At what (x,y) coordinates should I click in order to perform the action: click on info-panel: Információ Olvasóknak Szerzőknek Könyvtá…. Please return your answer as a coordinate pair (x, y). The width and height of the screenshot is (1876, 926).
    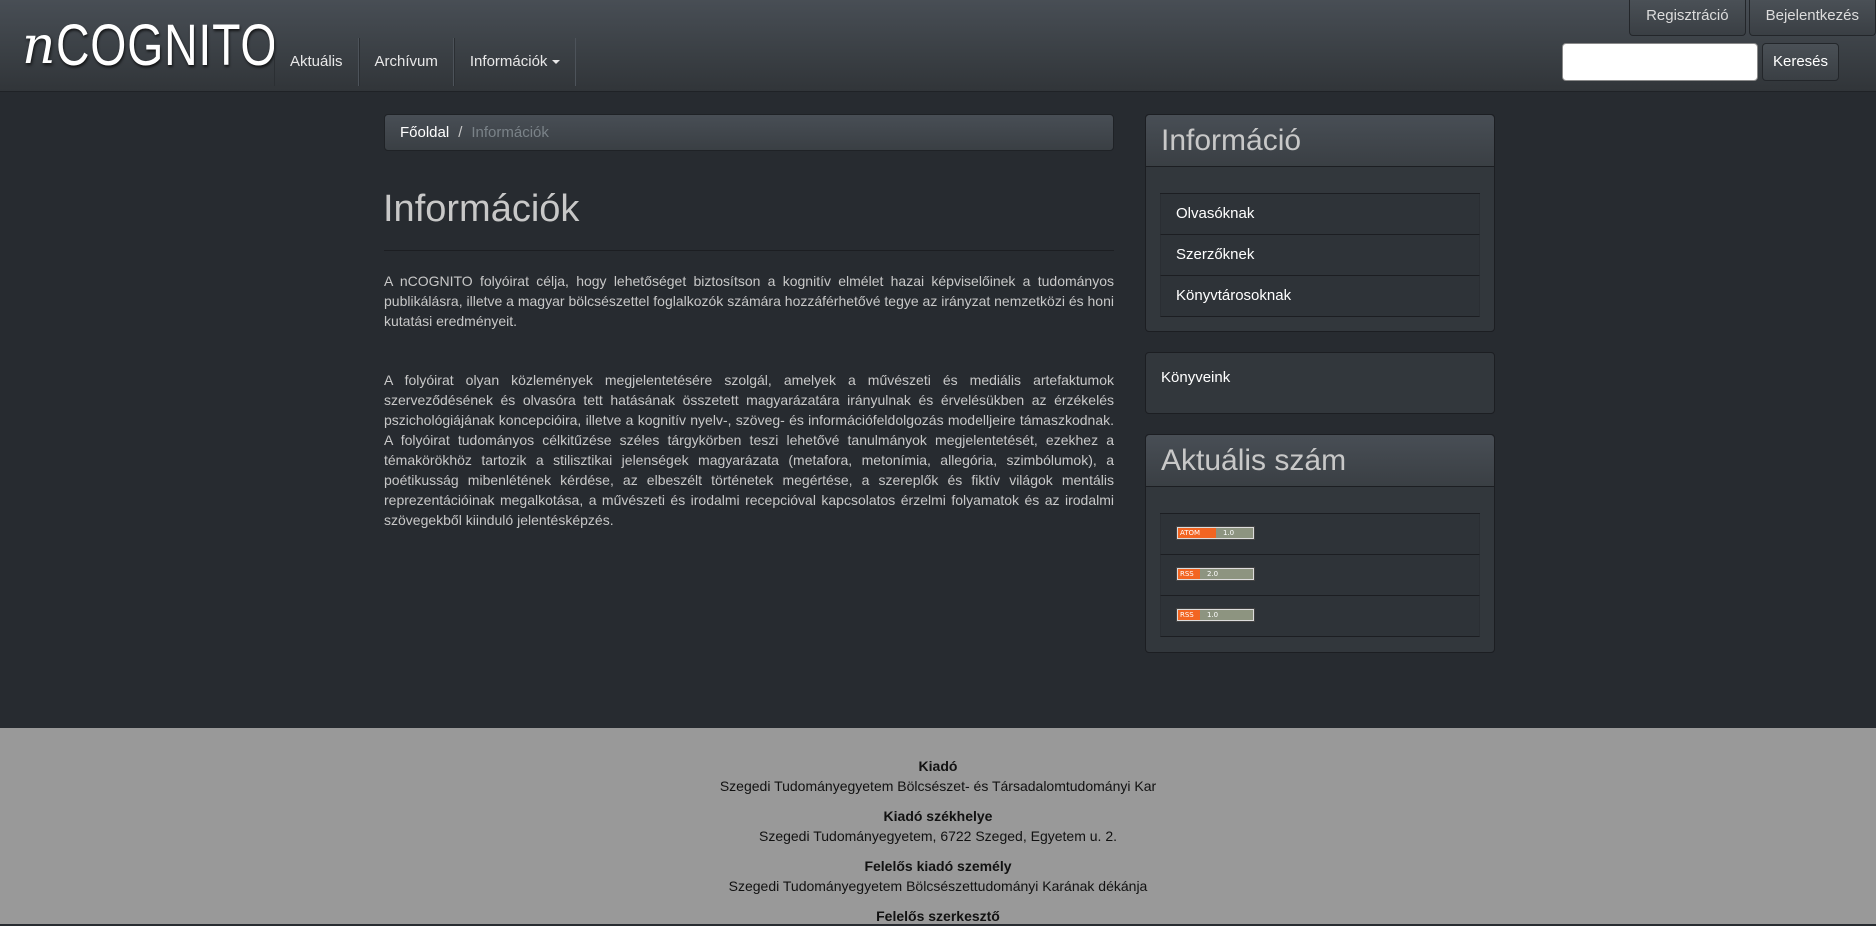
    Looking at the image, I should click on (1320, 223).